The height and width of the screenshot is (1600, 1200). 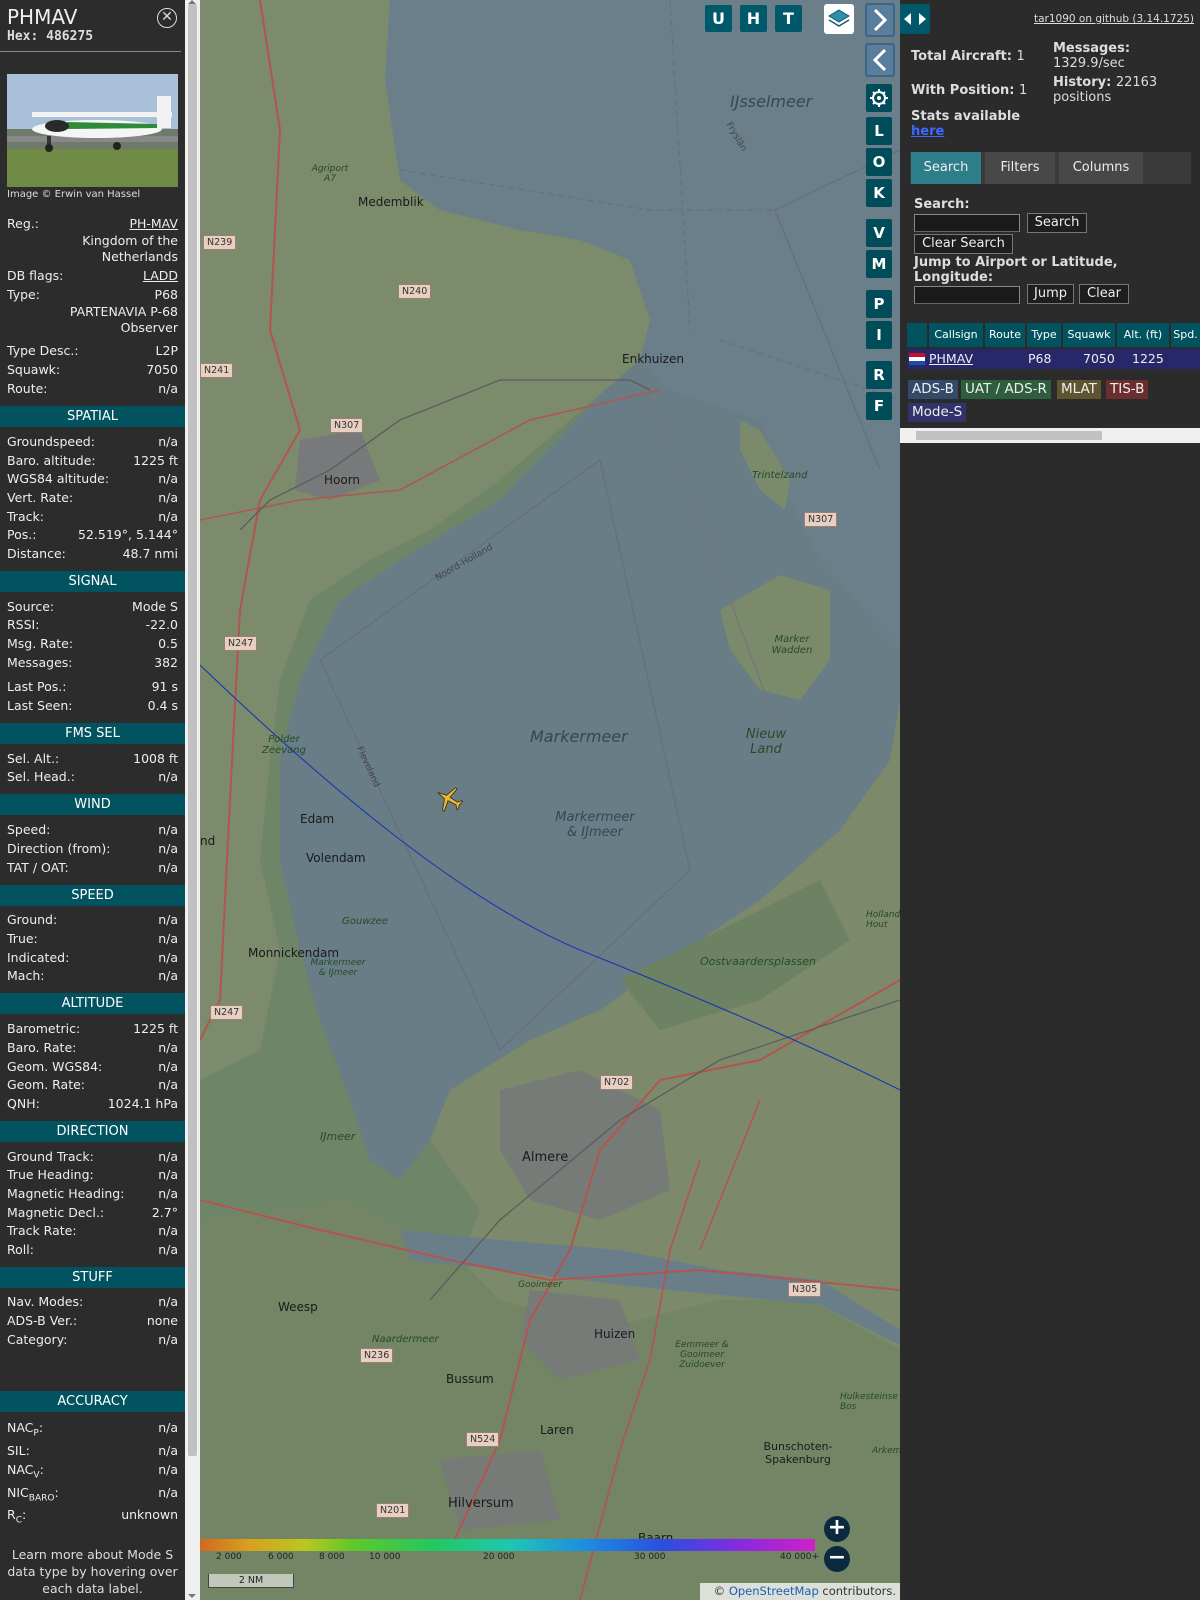 I want to click on map-label-edam: Edam, so click(x=317, y=819).